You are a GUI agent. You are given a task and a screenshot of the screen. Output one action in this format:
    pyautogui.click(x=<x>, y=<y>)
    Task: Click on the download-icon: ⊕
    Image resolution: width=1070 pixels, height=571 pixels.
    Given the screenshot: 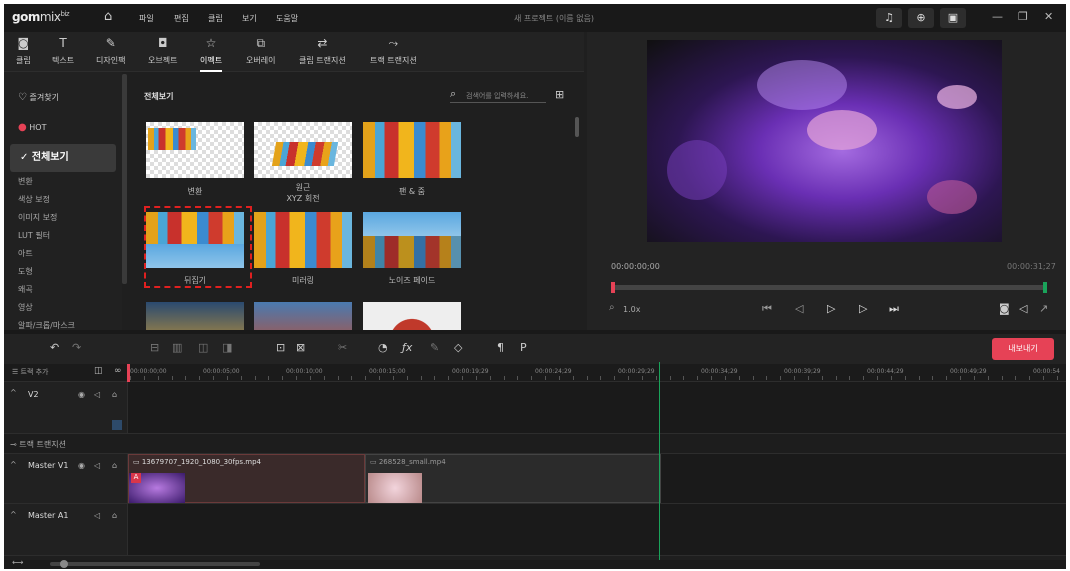 What is the action you would take?
    pyautogui.click(x=921, y=18)
    